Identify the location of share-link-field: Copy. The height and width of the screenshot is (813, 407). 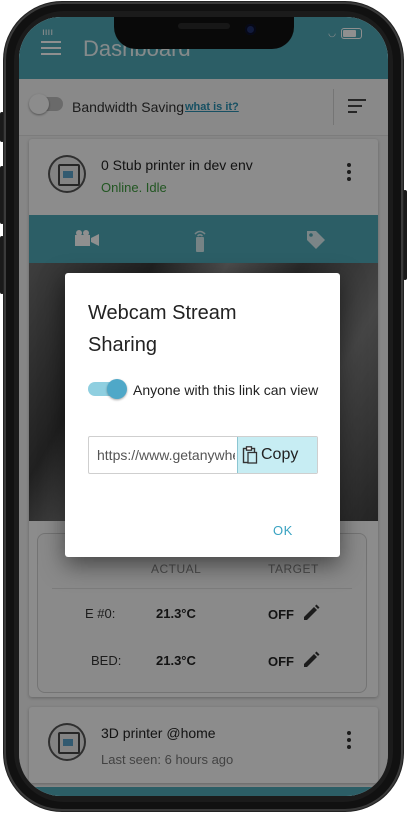
(203, 455).